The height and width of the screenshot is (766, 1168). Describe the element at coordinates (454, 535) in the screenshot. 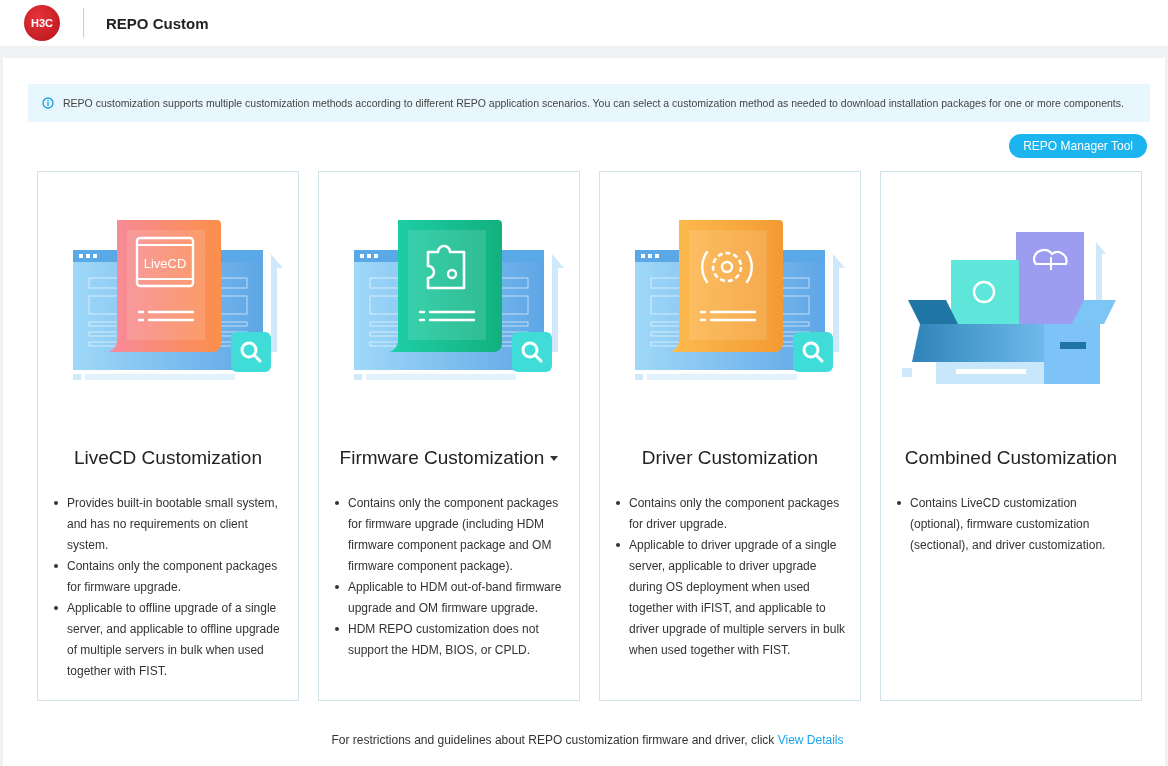

I see `feature-text: Contains only the component packages for firmware upgrade (including HDM firmware component package and OM firmware component package).` at that location.